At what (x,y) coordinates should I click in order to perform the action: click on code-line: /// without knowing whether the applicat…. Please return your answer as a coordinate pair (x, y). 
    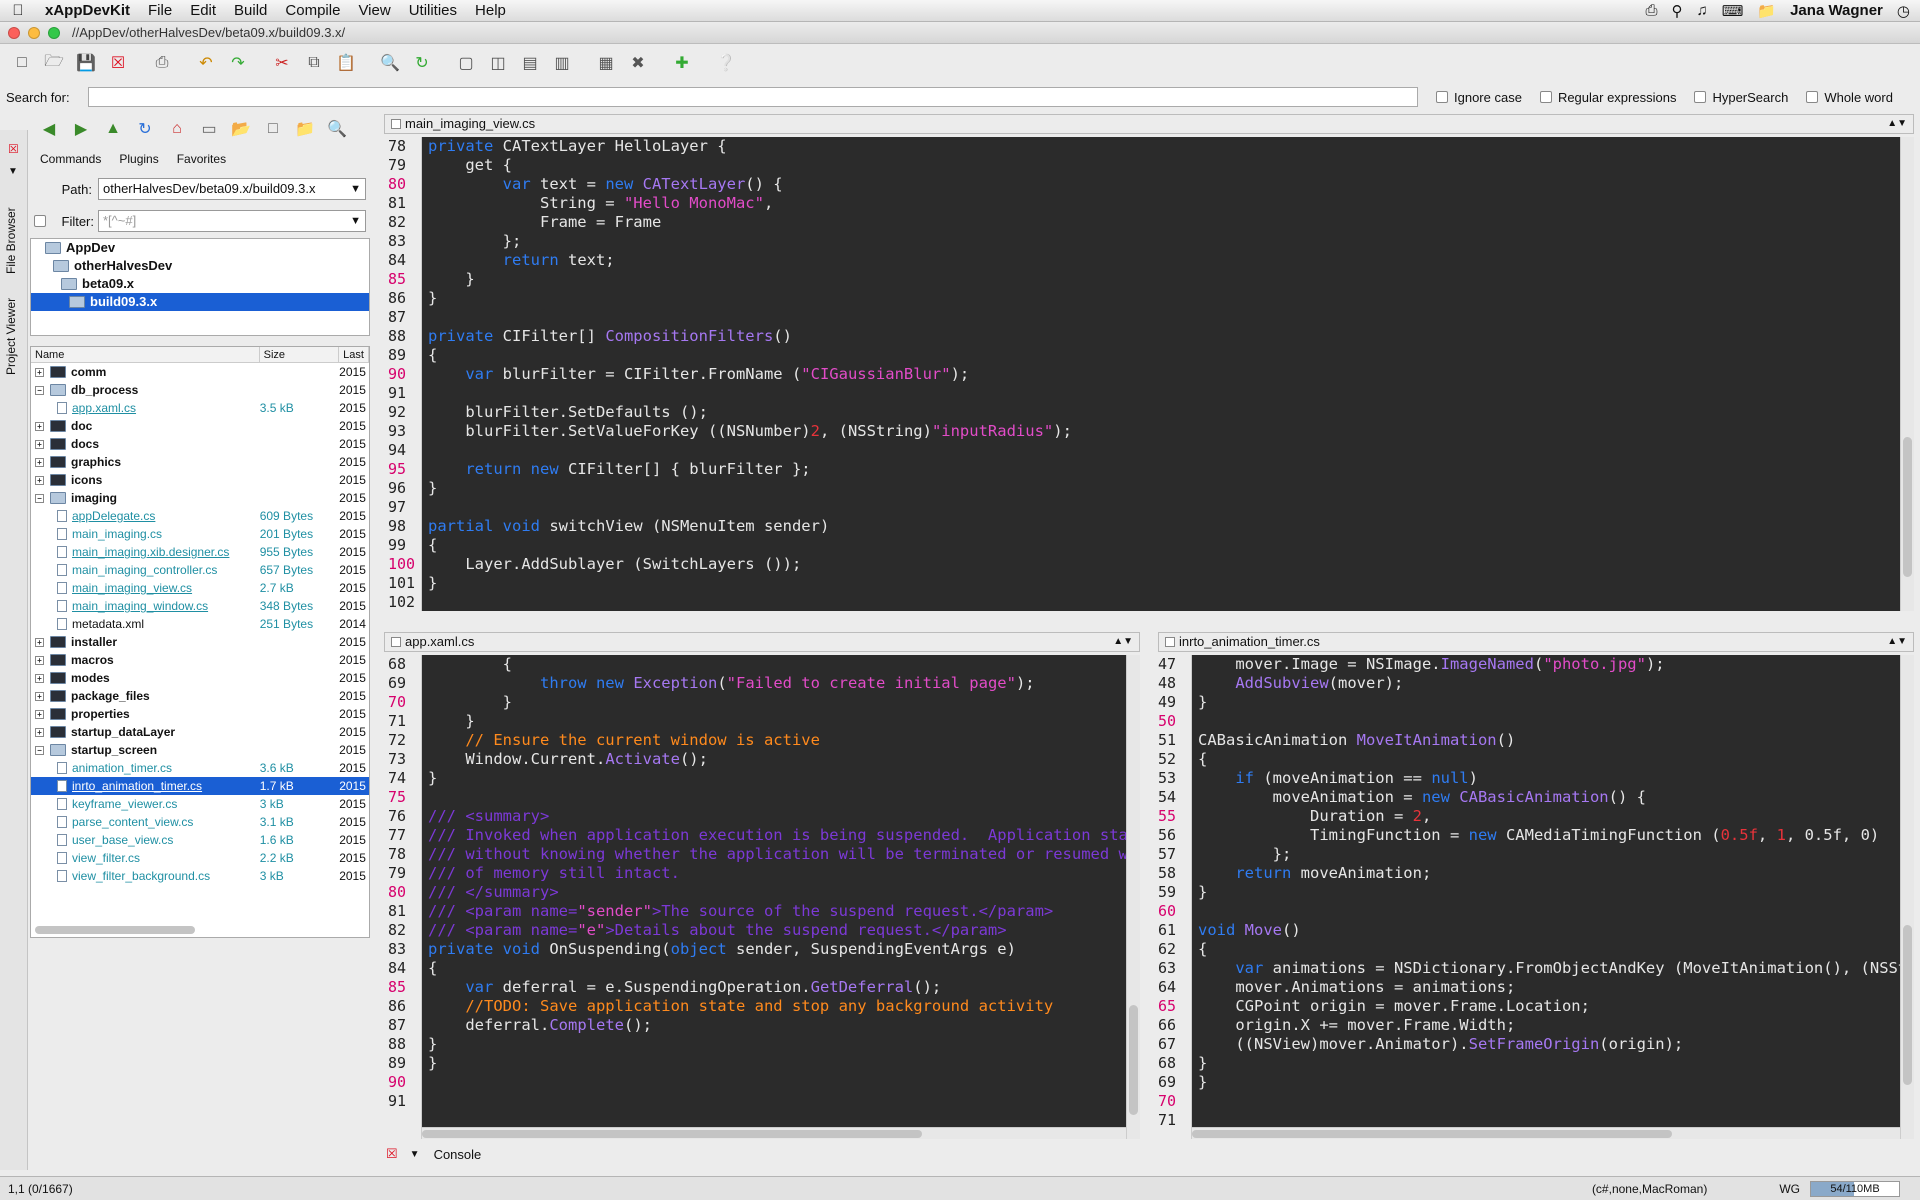
    Looking at the image, I should click on (784, 854).